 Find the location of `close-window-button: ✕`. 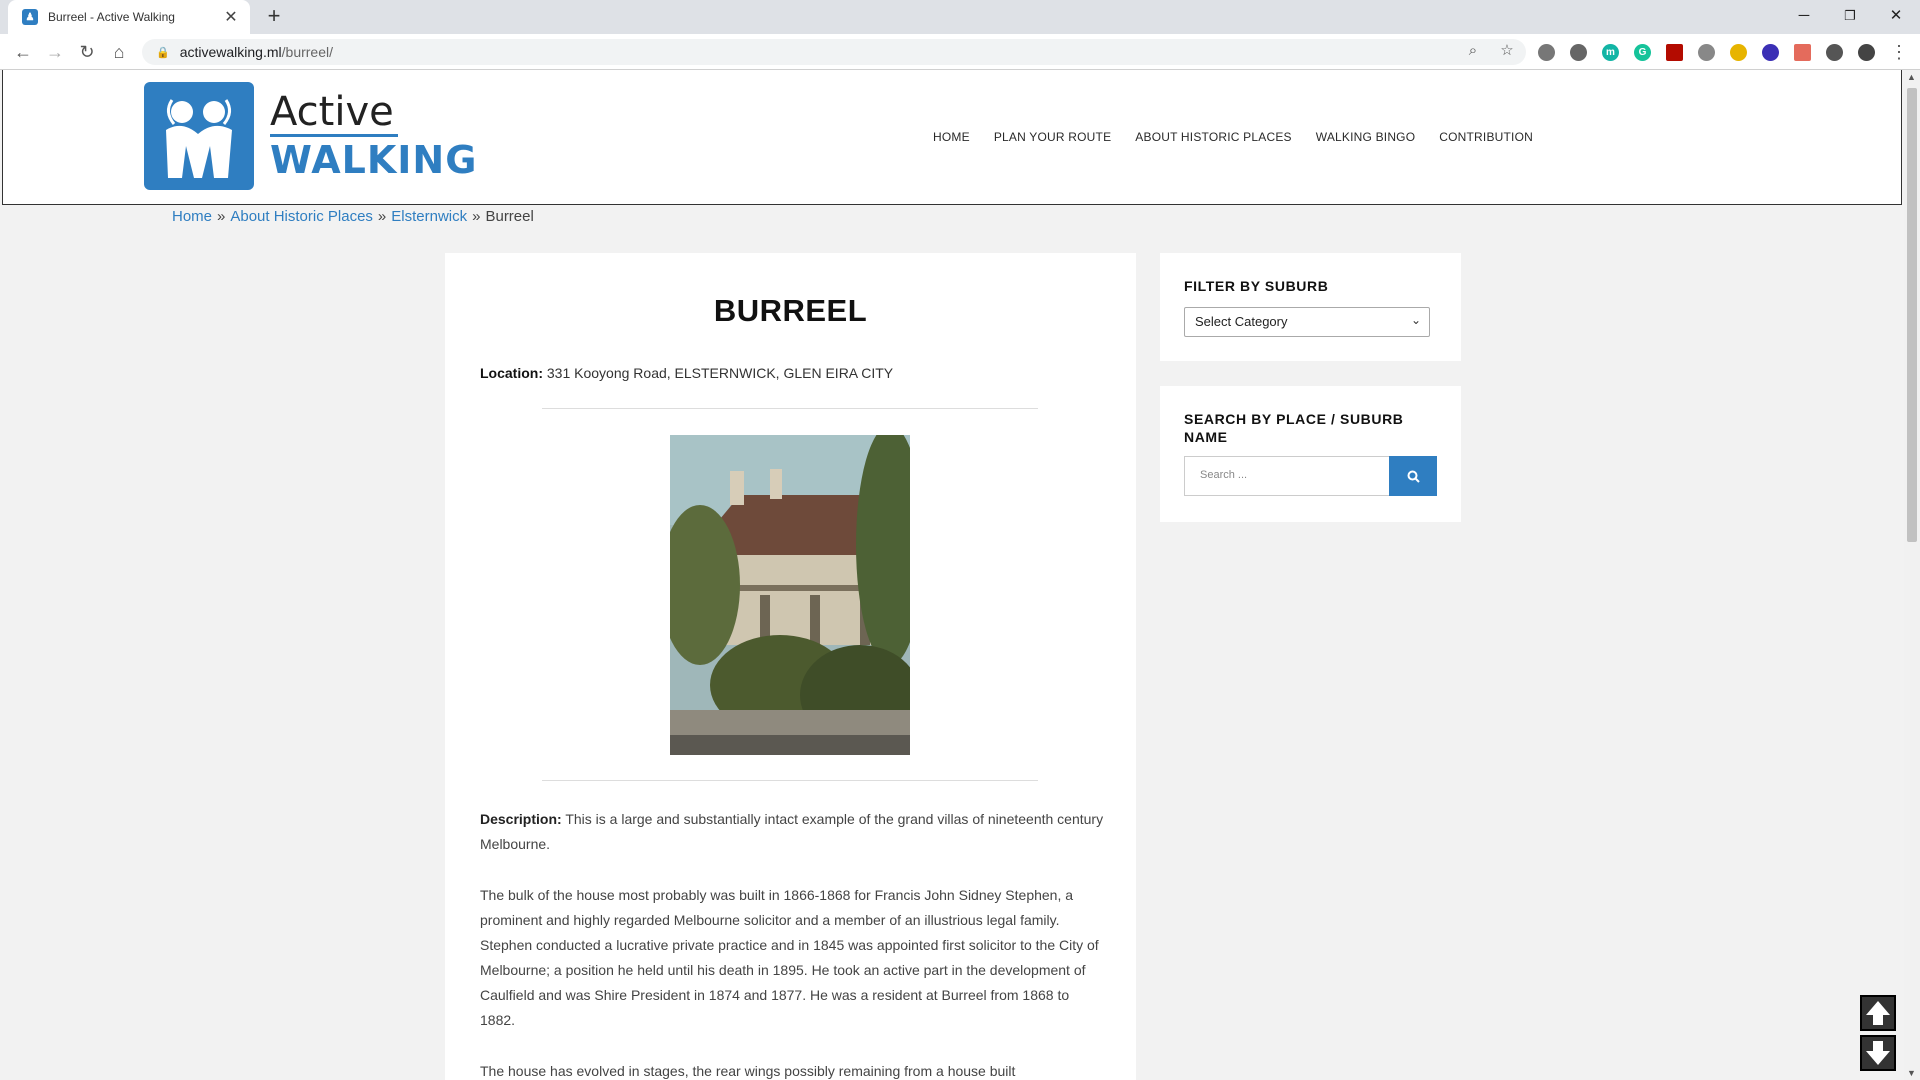

close-window-button: ✕ is located at coordinates (1896, 16).